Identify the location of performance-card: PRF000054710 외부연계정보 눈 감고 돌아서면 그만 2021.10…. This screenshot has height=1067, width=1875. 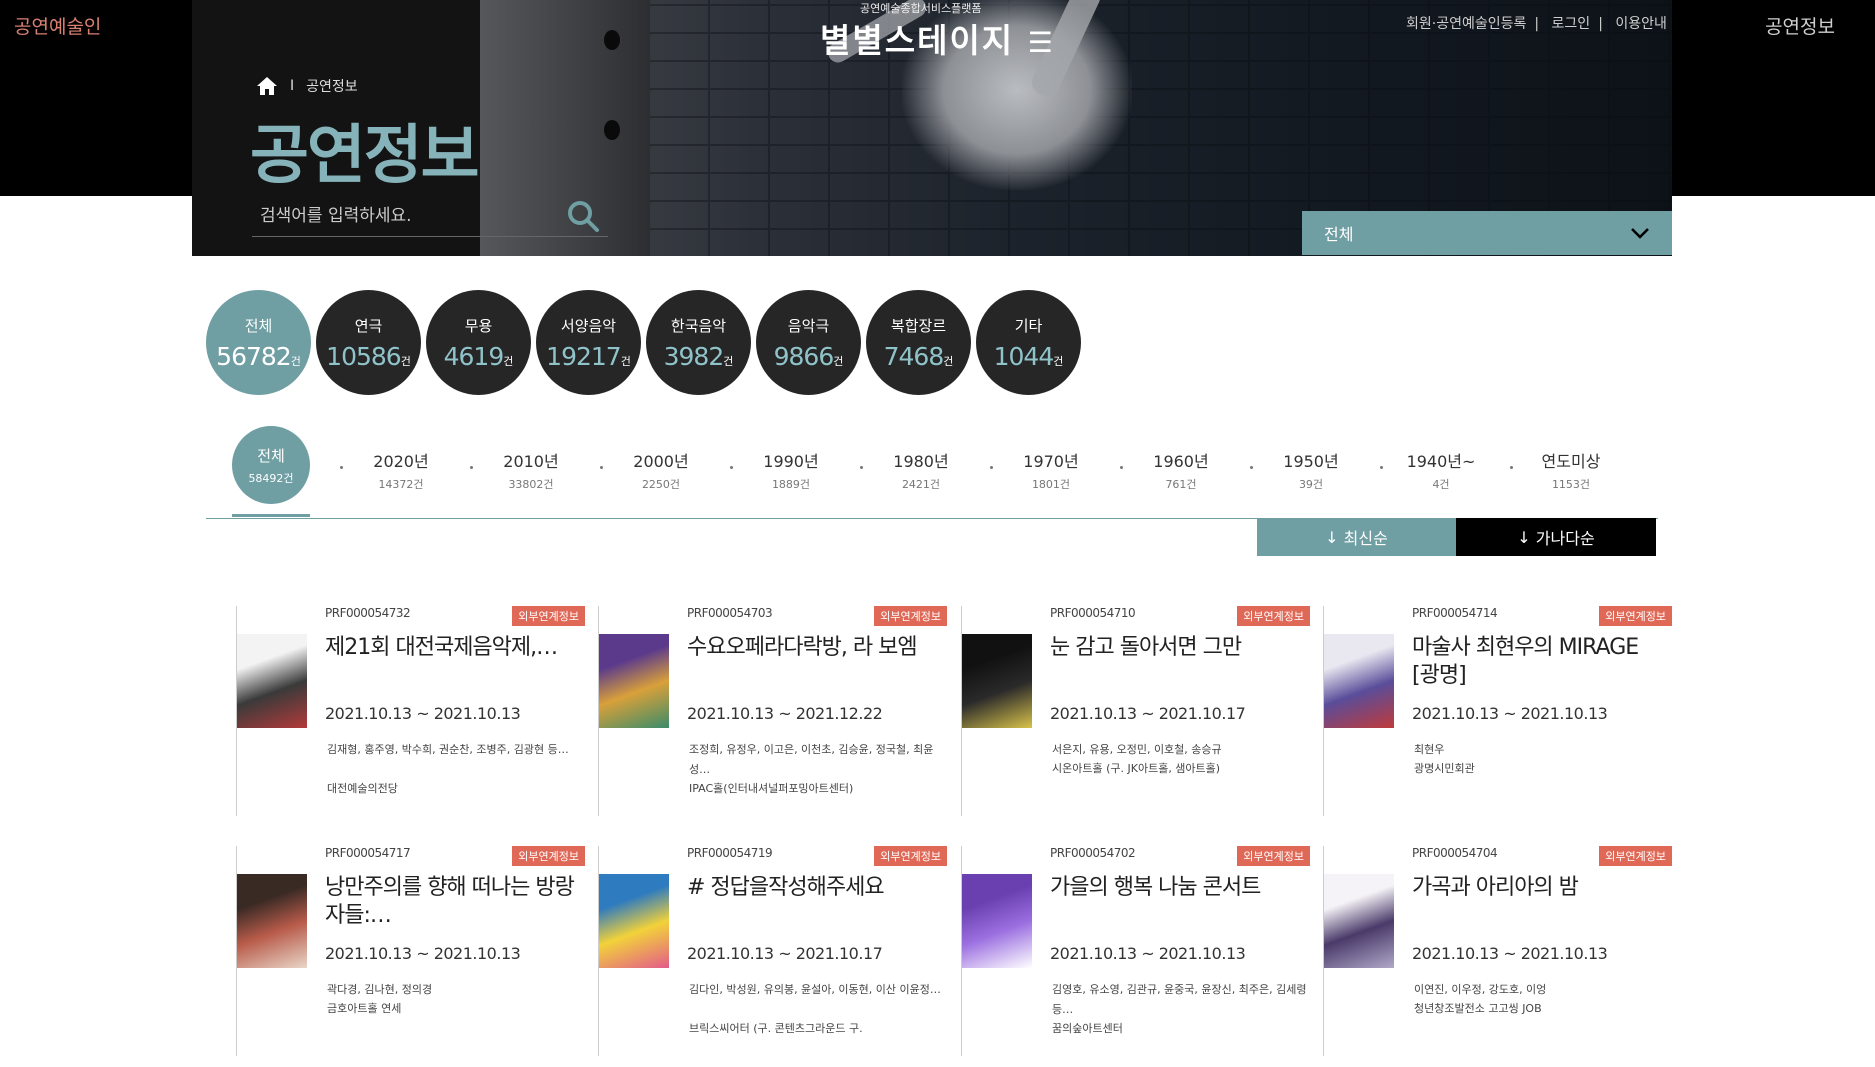
(1141, 711).